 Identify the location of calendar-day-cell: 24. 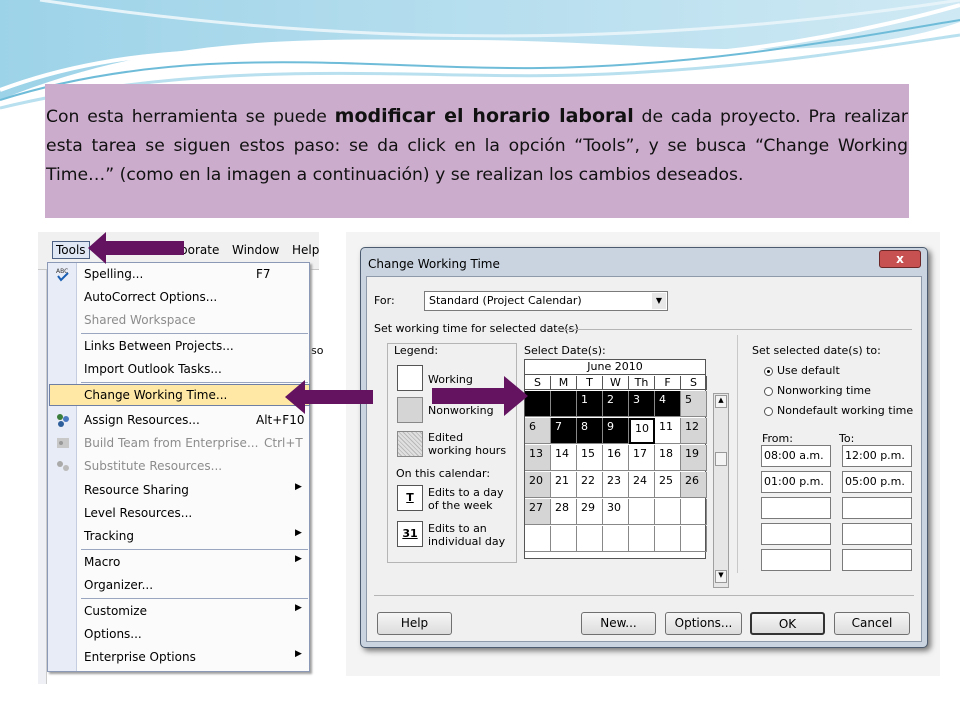
(642, 485).